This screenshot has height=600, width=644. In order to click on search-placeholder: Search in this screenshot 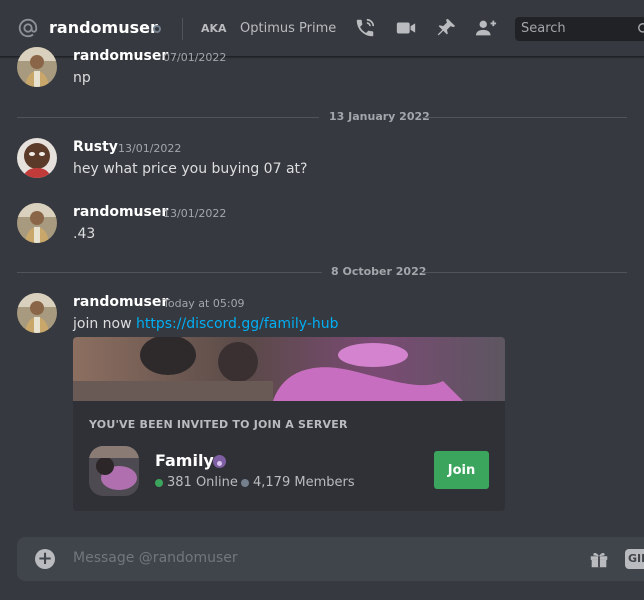, I will do `click(543, 28)`.